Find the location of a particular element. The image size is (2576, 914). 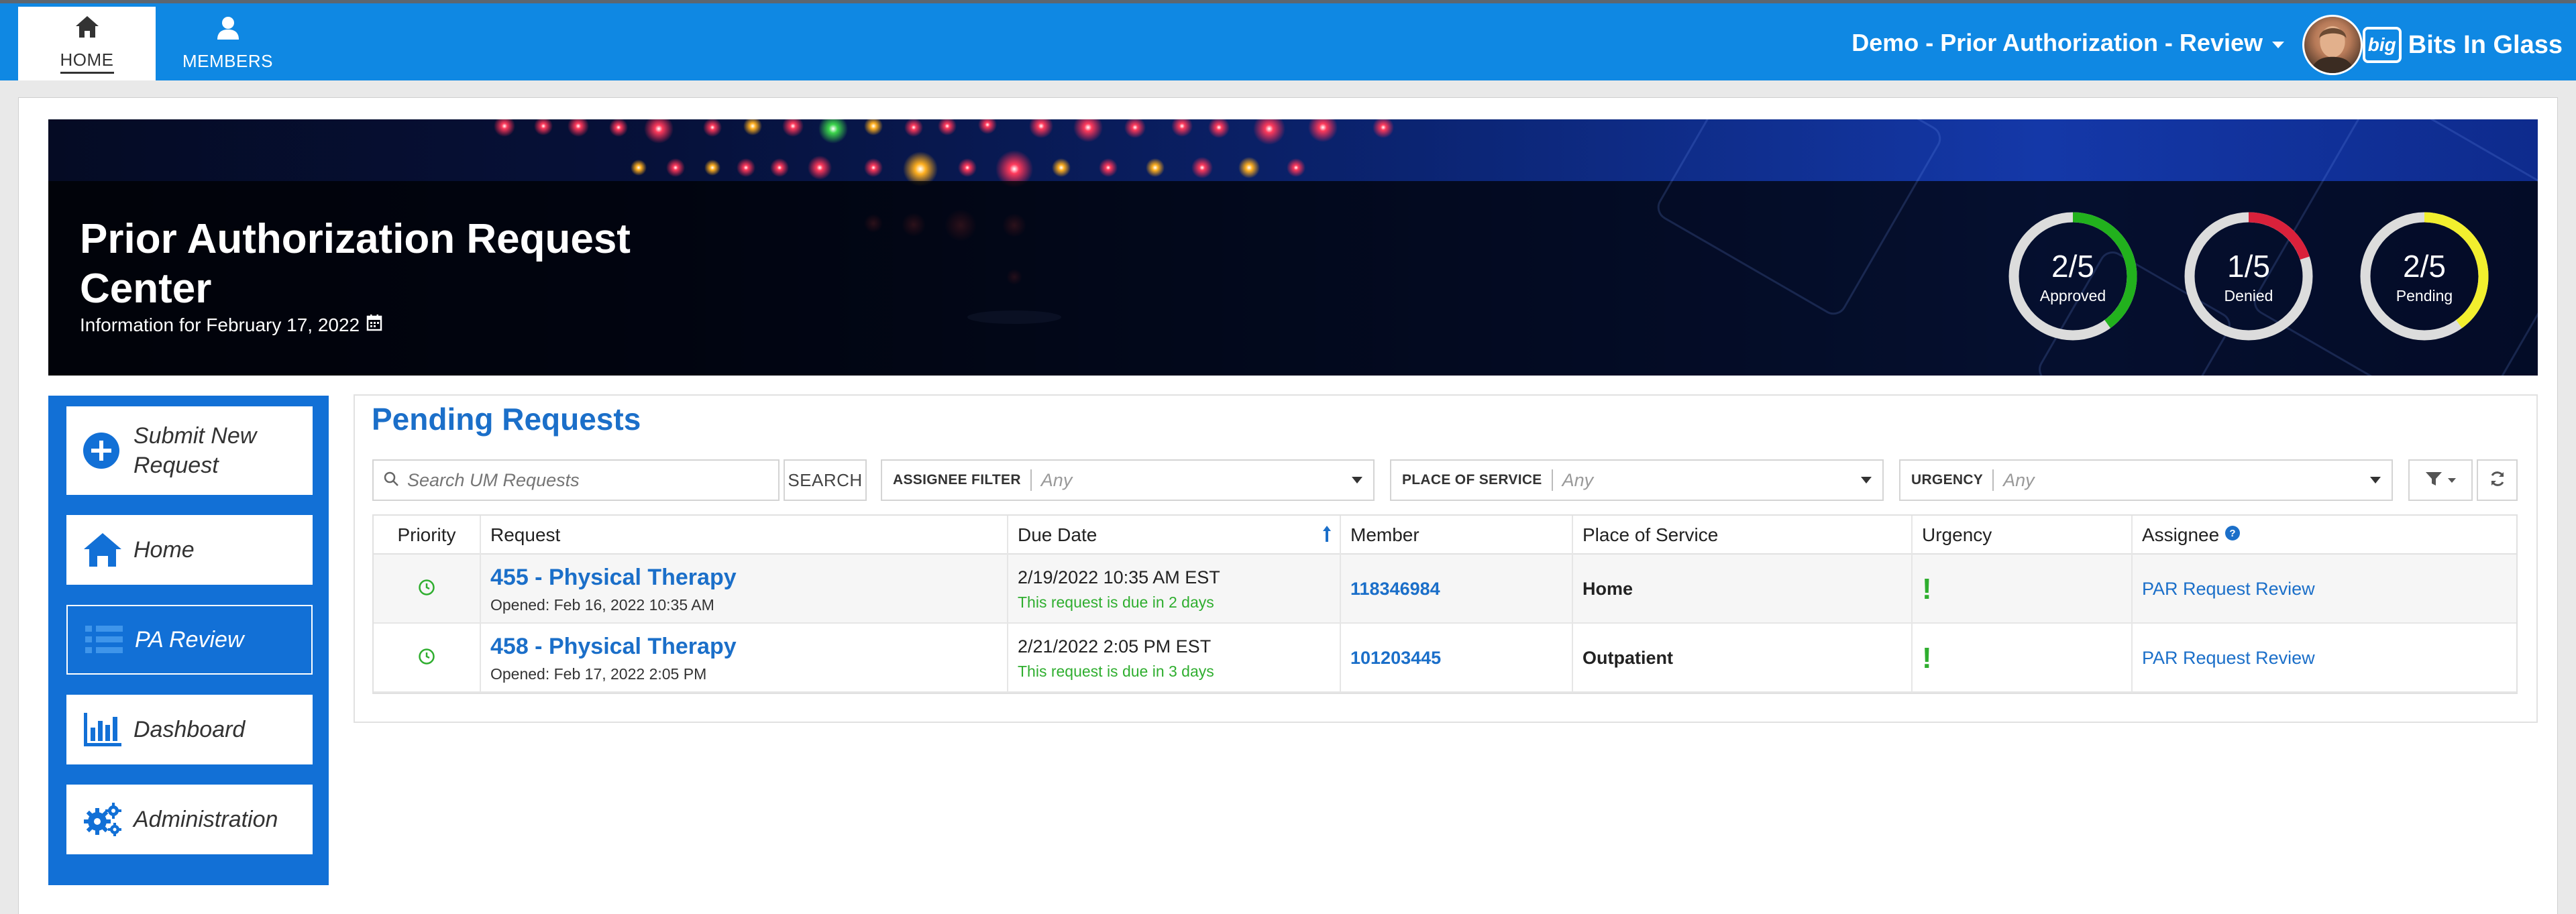

nav-tab-members-label: MEMBERS is located at coordinates (227, 61).